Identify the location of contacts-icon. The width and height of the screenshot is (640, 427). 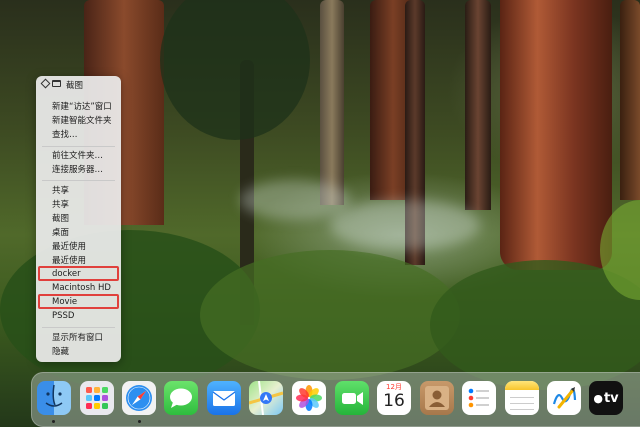
(437, 398).